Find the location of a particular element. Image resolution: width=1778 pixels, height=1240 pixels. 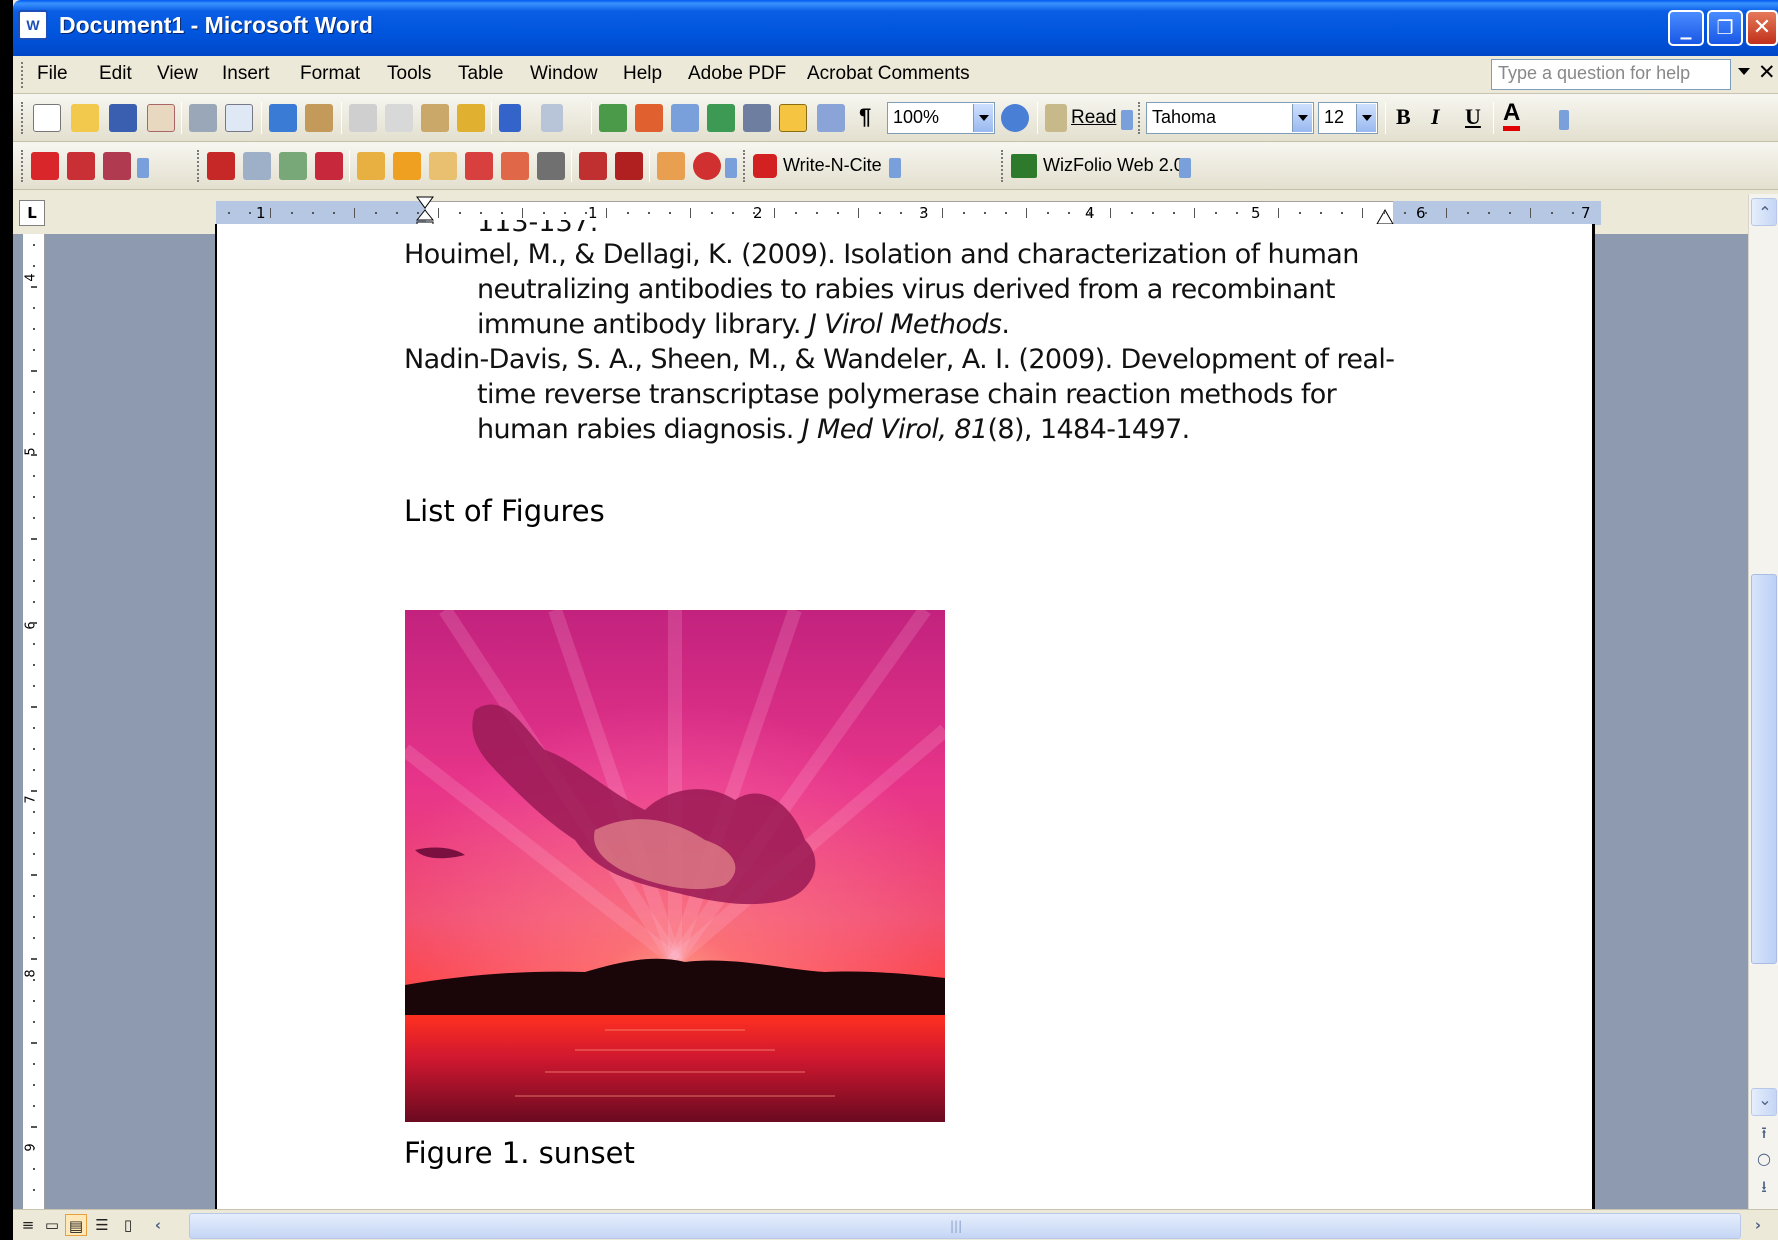

reading-layout-view-icon: ▯ is located at coordinates (128, 1225).